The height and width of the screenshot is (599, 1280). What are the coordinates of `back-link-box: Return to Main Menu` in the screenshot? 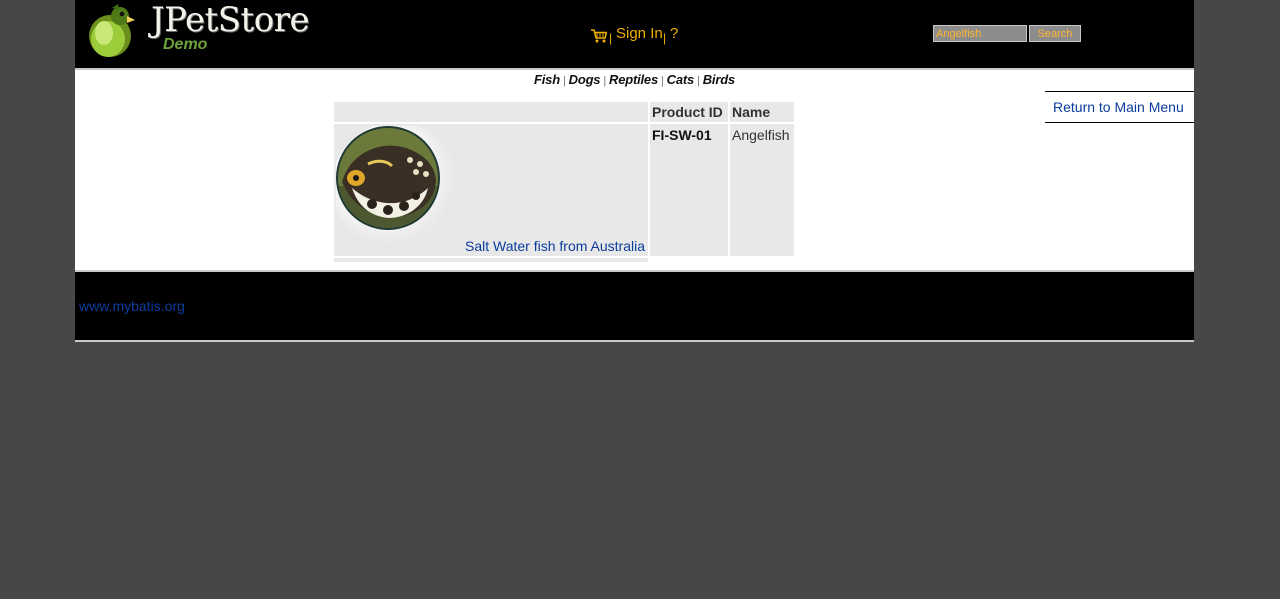 It's located at (1119, 107).